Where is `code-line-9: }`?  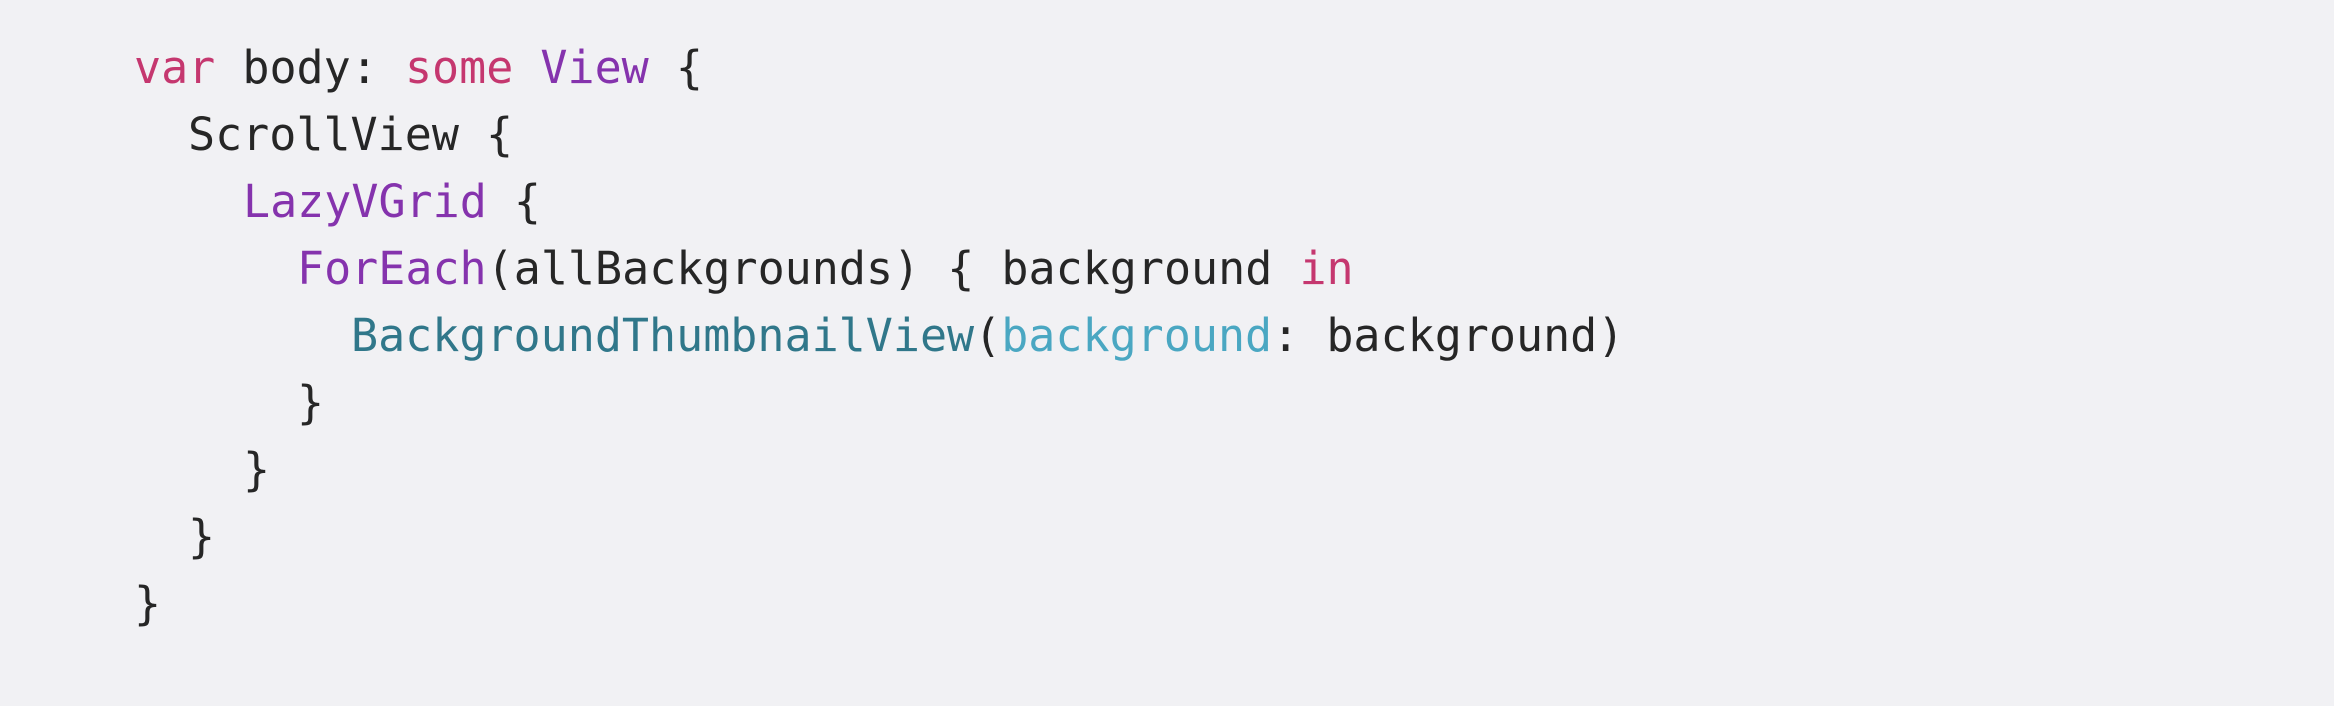 code-line-9: } is located at coordinates (1234, 603).